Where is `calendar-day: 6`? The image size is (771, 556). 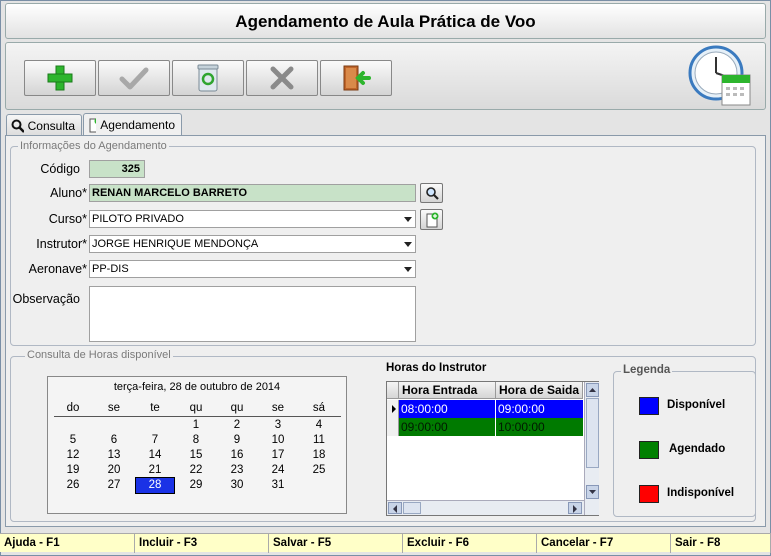
calendar-day: 6 is located at coordinates (114, 440).